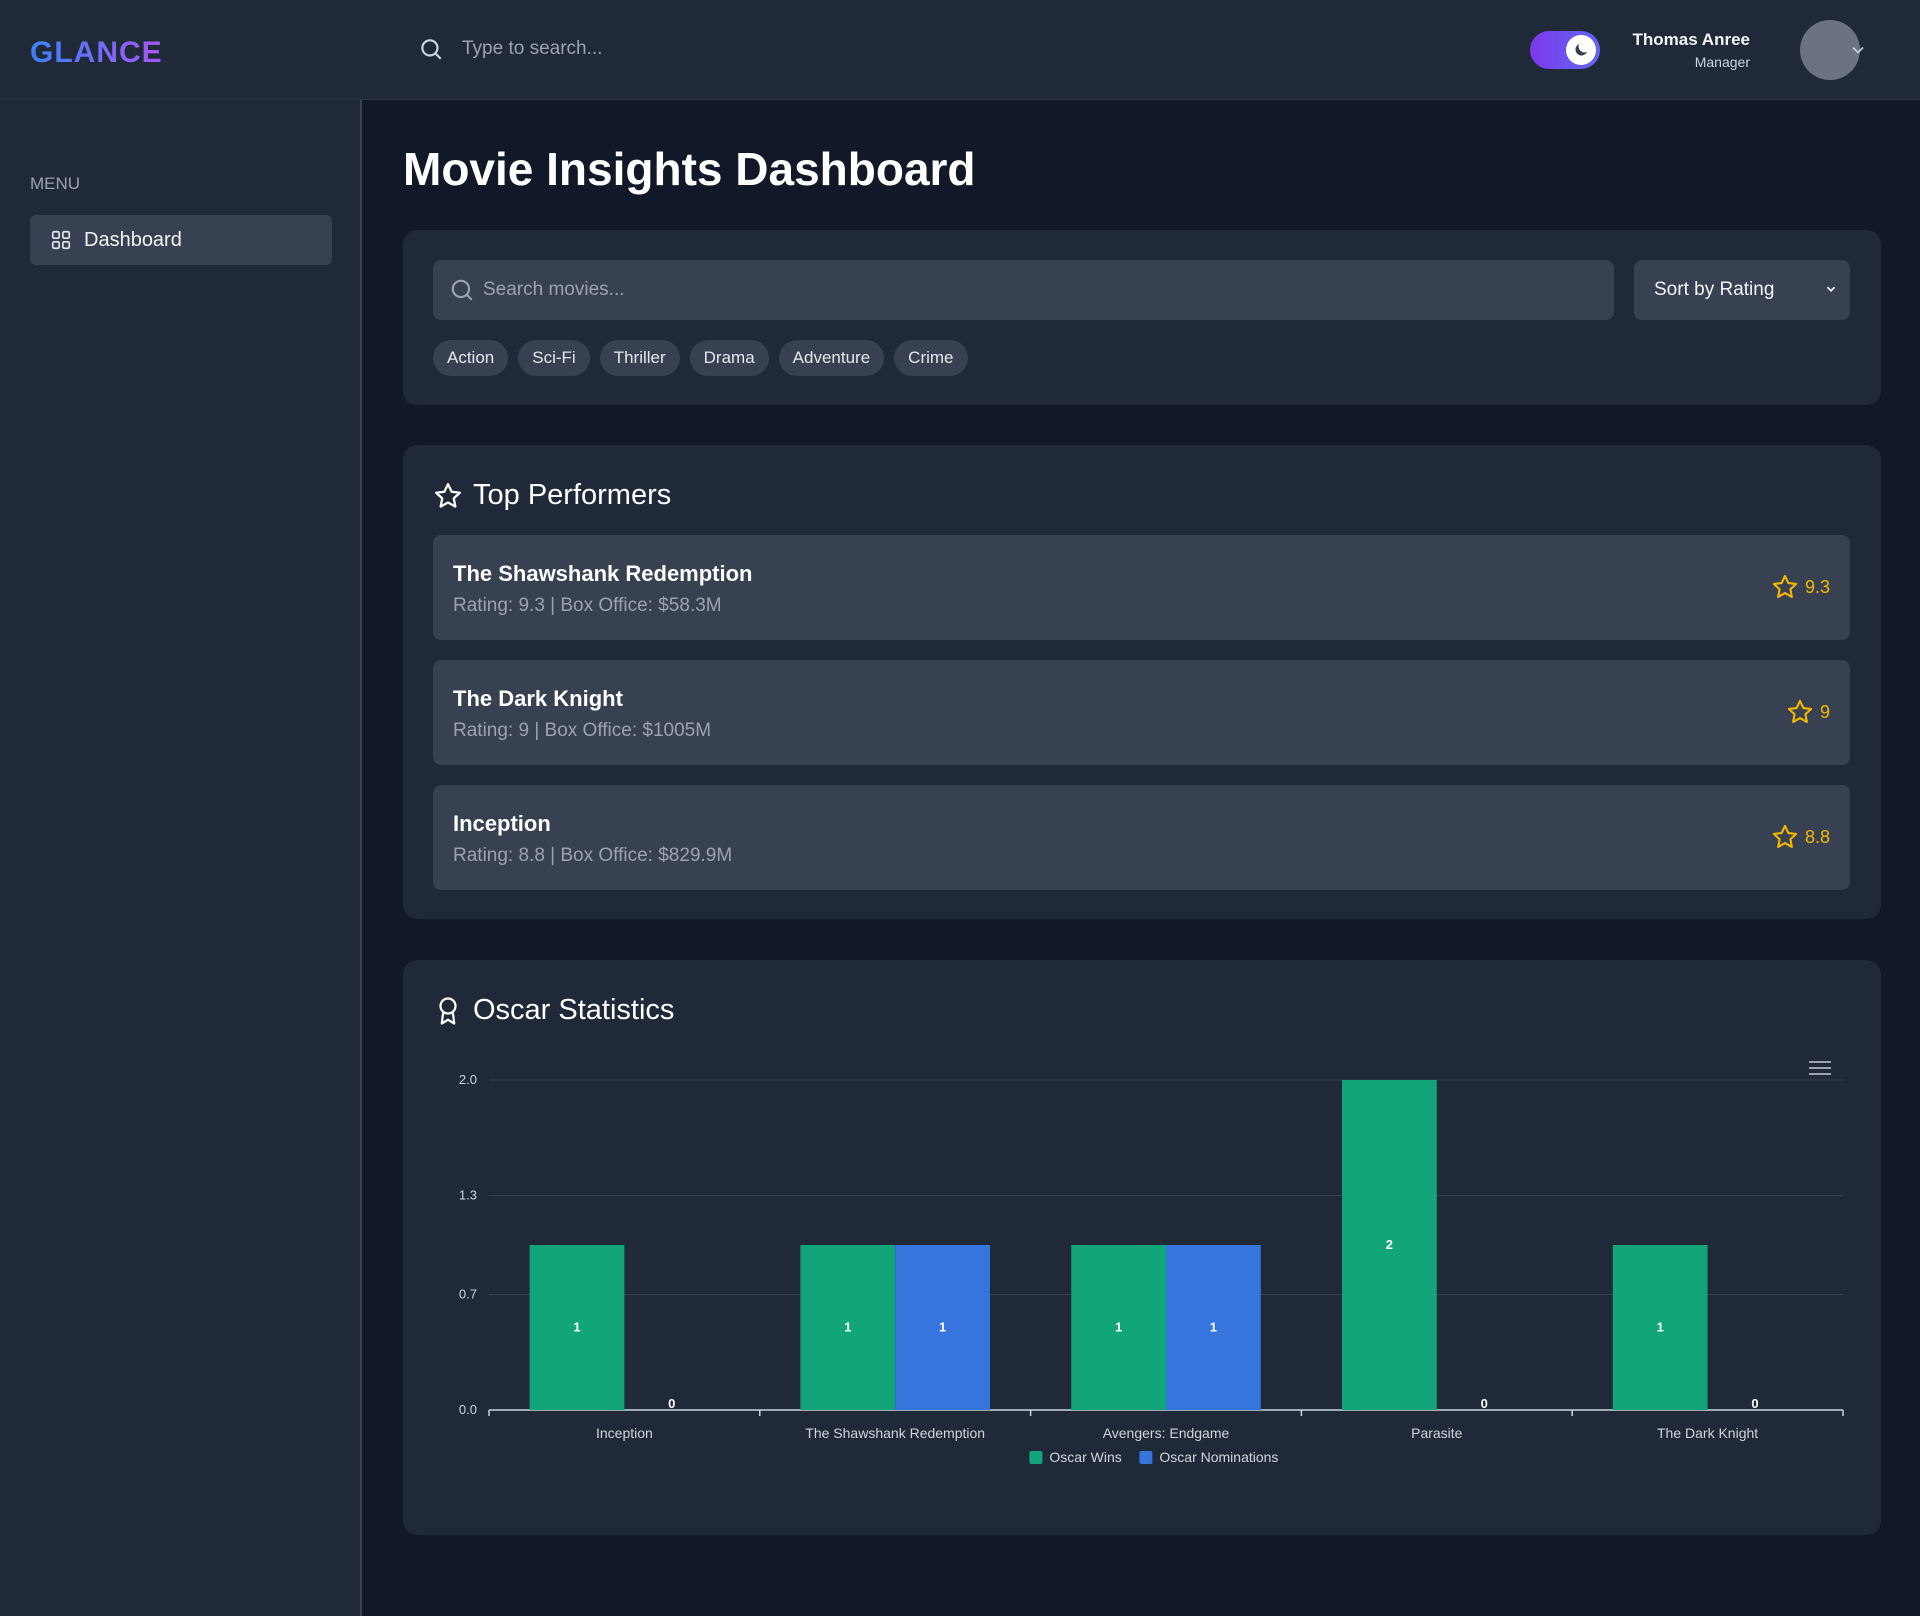  What do you see at coordinates (639, 358) in the screenshot?
I see `genre-tag-thriller: Thriller` at bounding box center [639, 358].